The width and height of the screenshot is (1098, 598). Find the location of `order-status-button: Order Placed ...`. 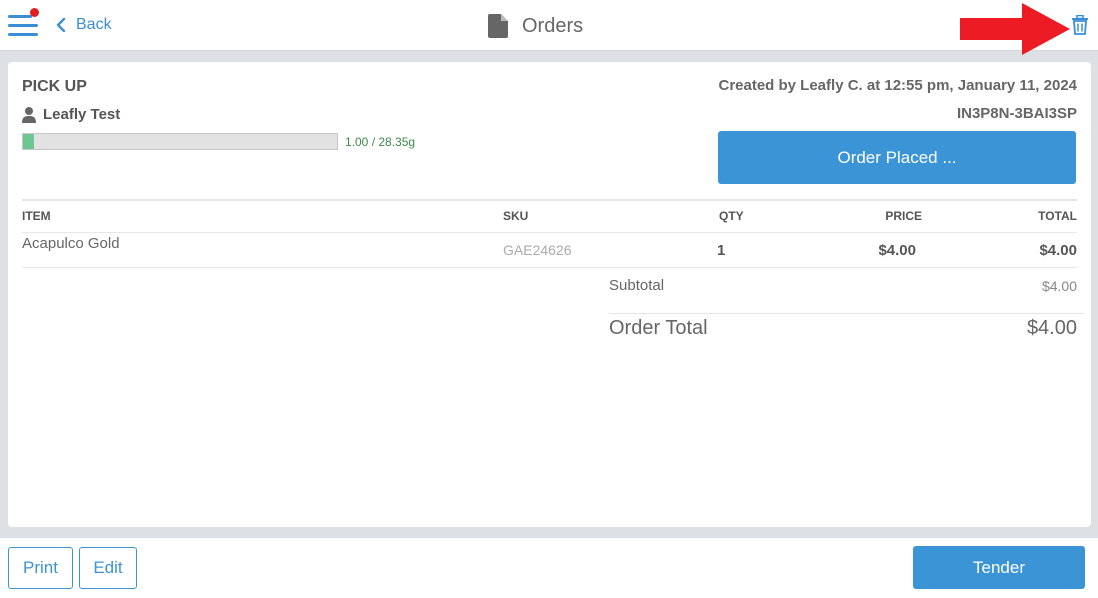

order-status-button: Order Placed ... is located at coordinates (897, 157).